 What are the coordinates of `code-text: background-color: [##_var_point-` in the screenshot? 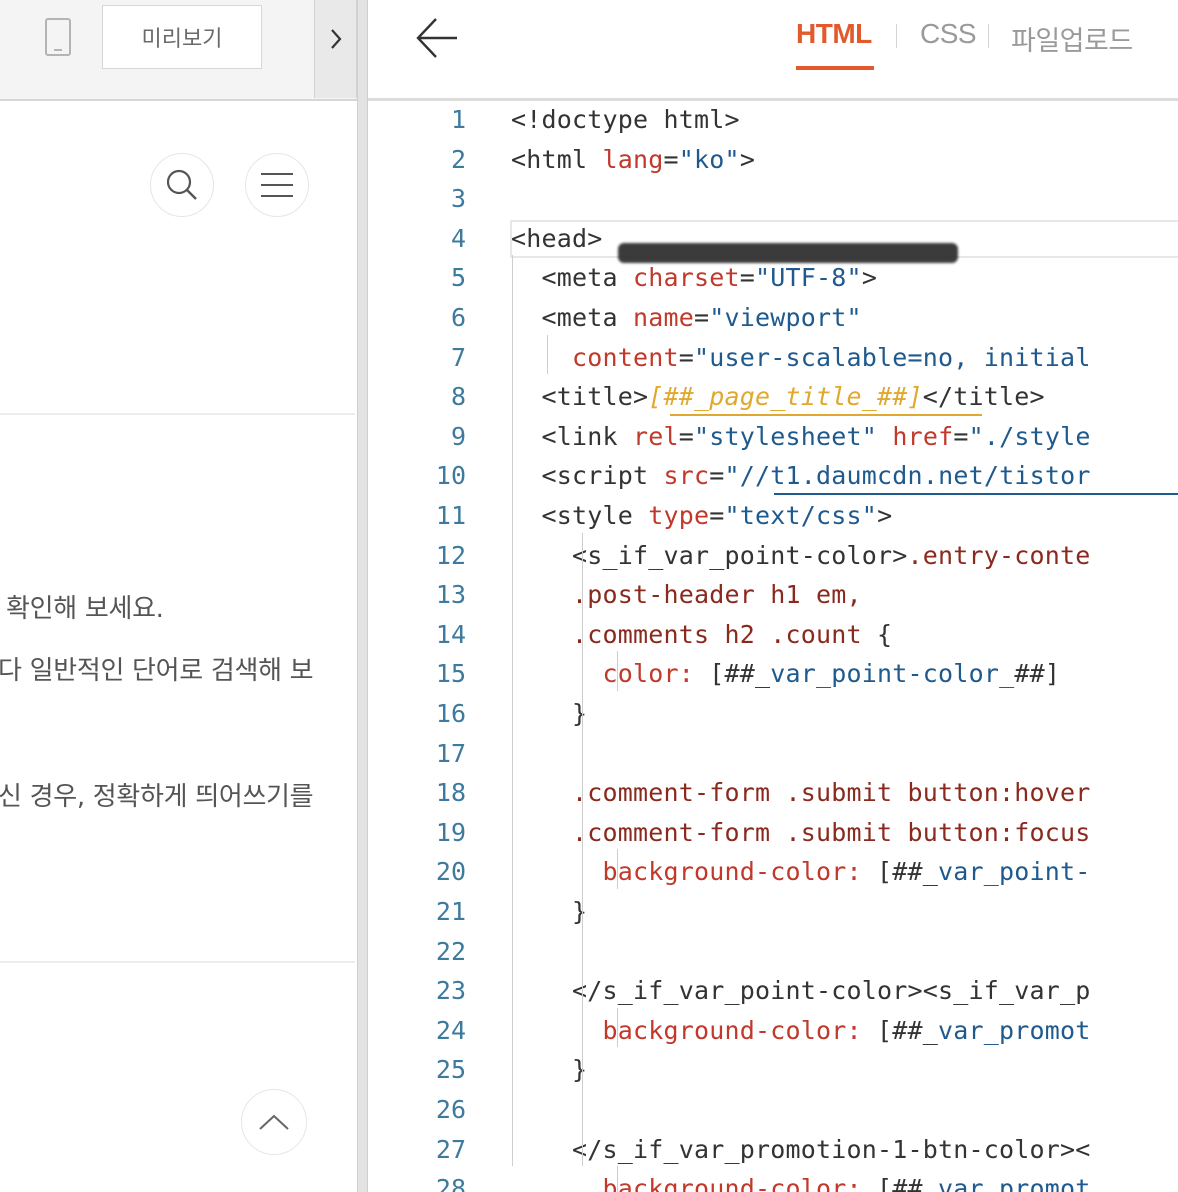 It's located at (801, 871).